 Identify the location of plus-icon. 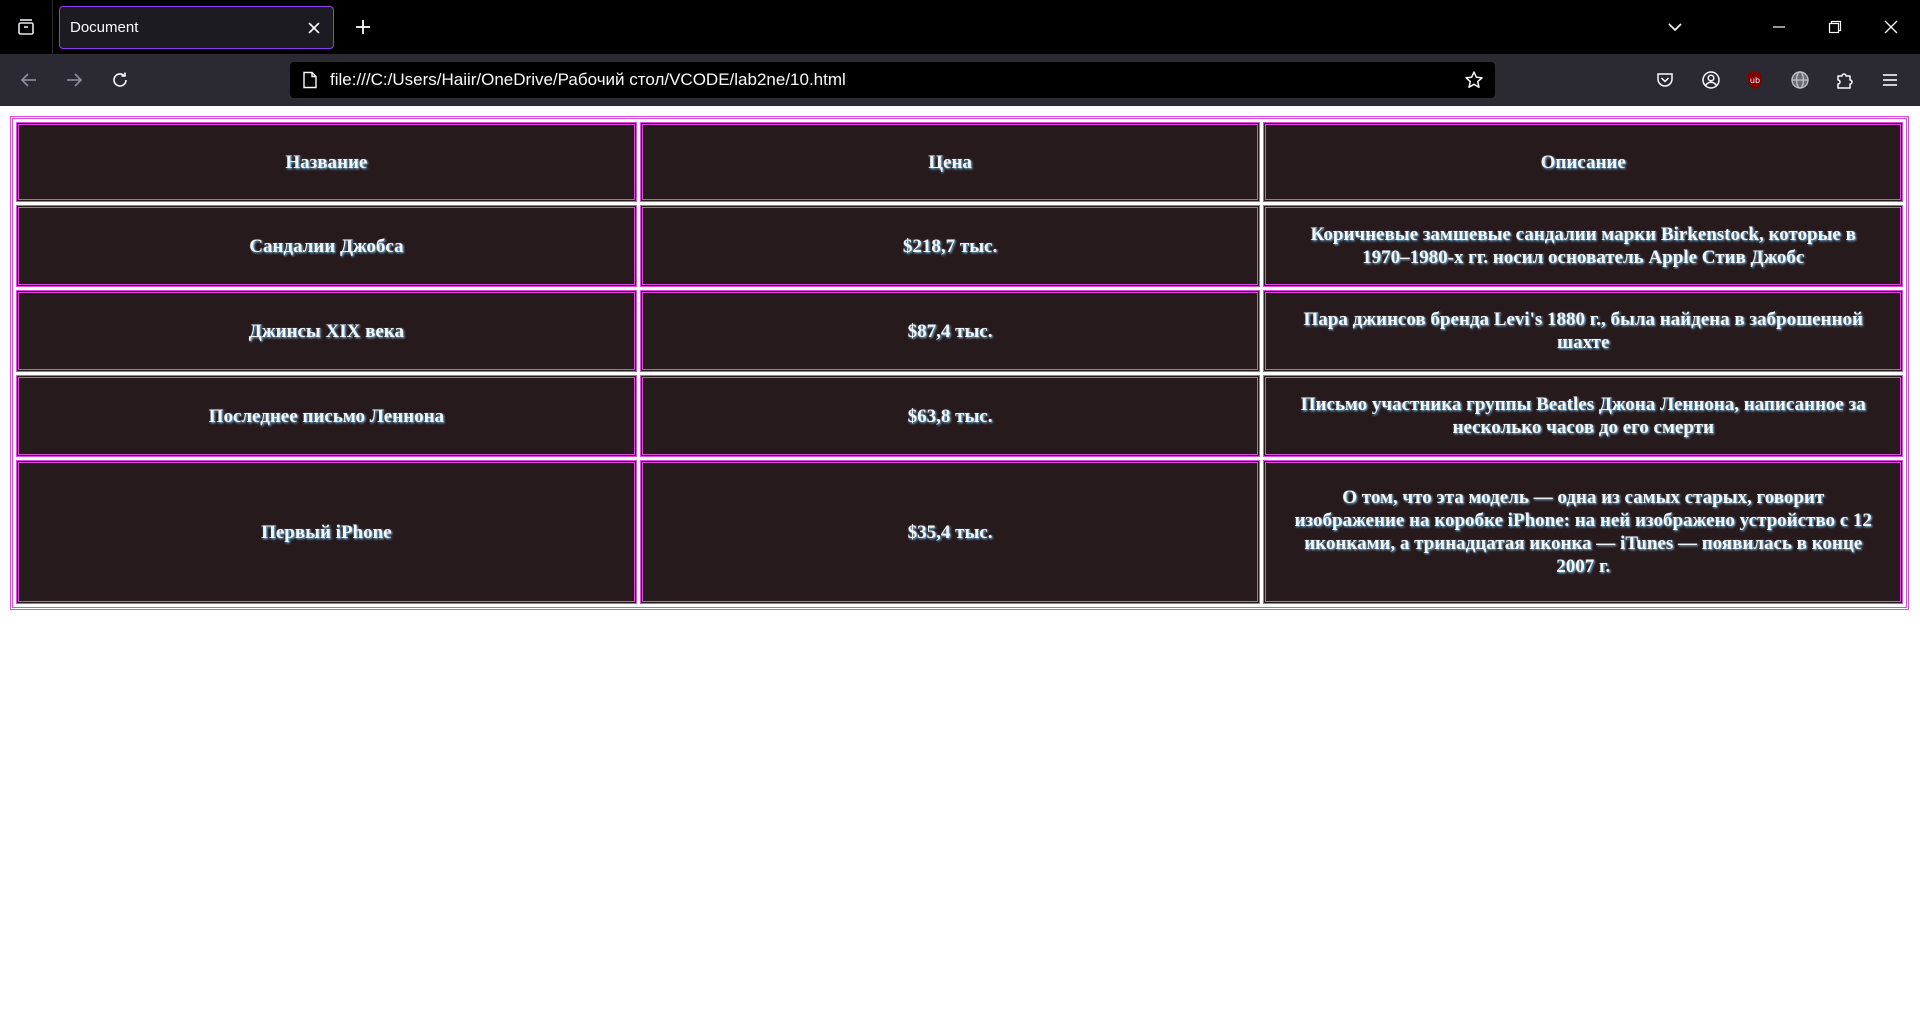
(363, 27).